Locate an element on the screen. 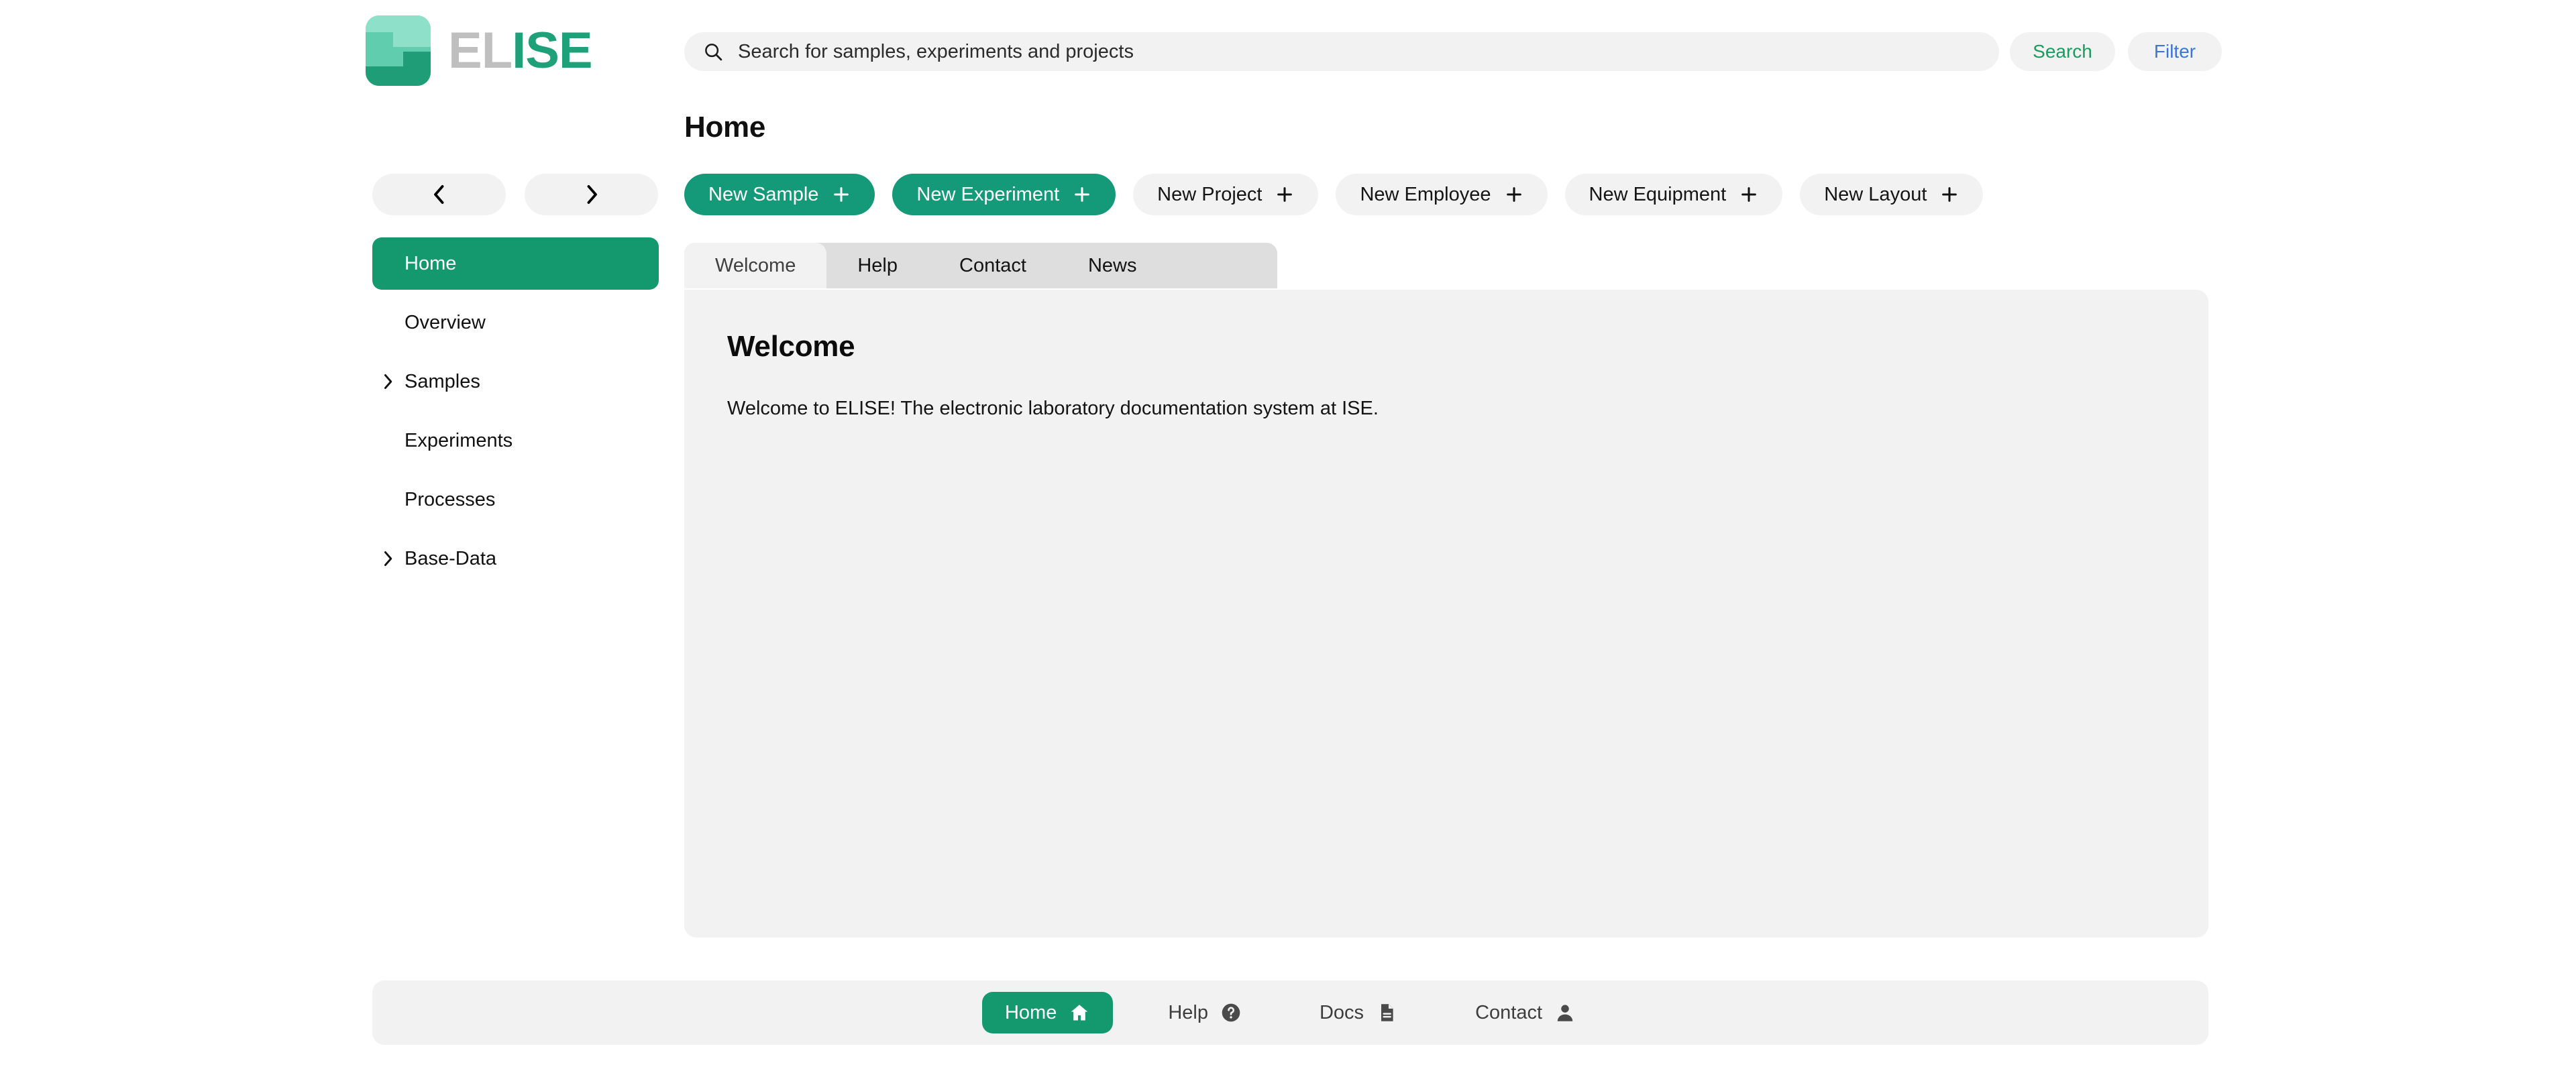  search-input is located at coordinates (1359, 51).